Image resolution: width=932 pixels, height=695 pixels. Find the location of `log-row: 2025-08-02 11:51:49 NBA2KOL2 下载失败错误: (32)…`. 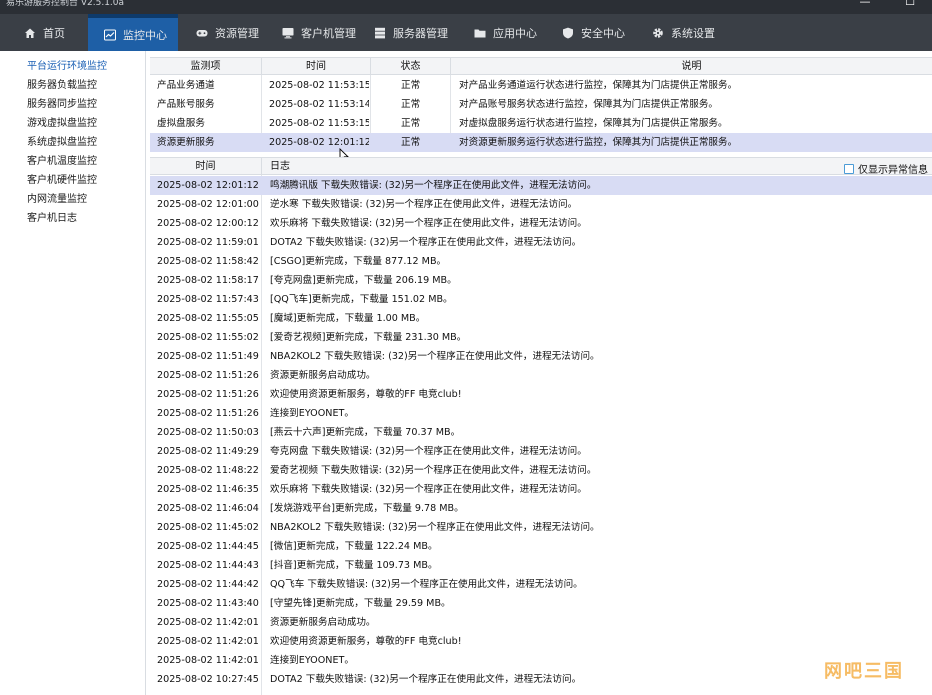

log-row: 2025-08-02 11:51:49 NBA2KOL2 下载失败错误: (32)… is located at coordinates (541, 356).